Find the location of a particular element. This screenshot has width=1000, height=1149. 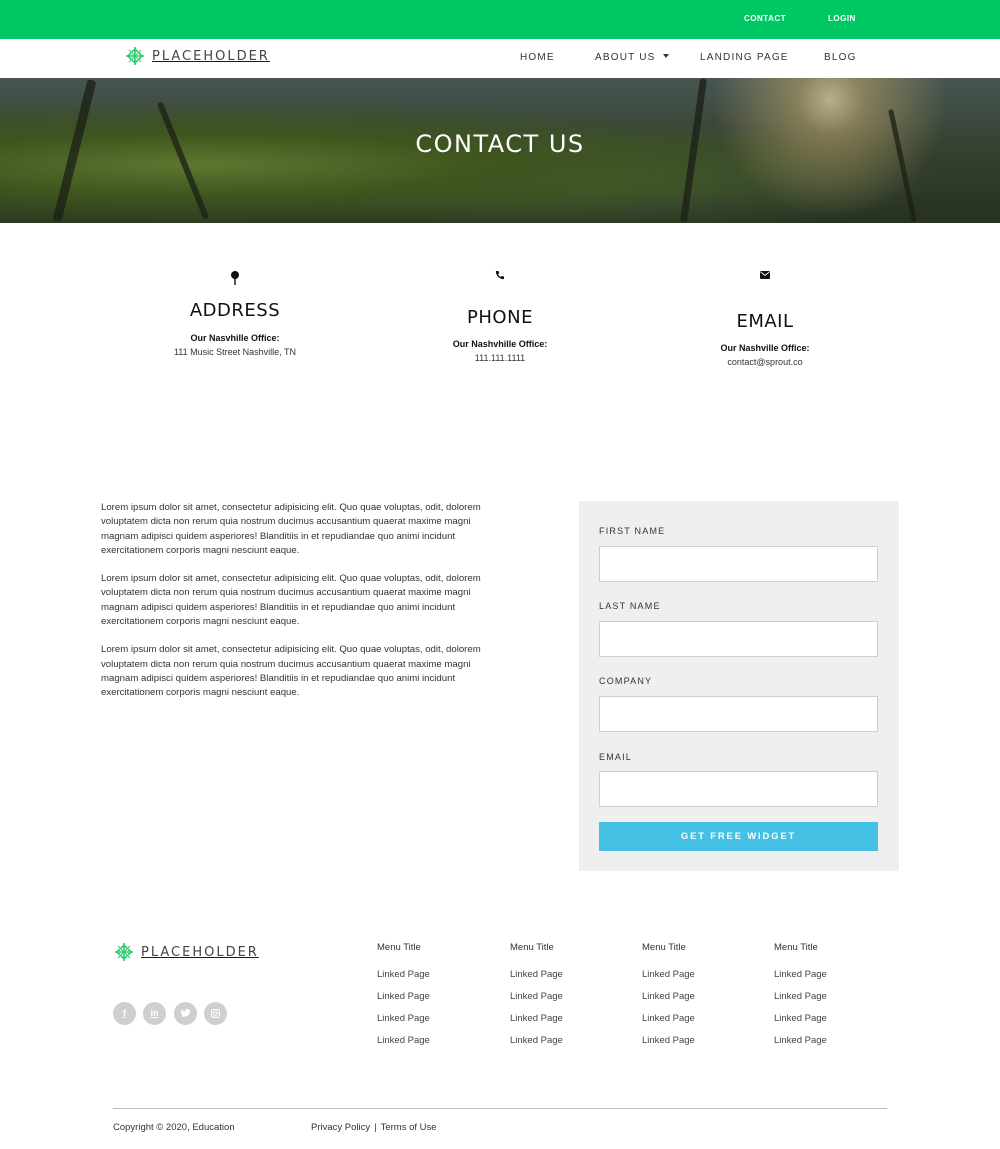

address-label: Our Nasvhille Office: is located at coordinates (235, 338).